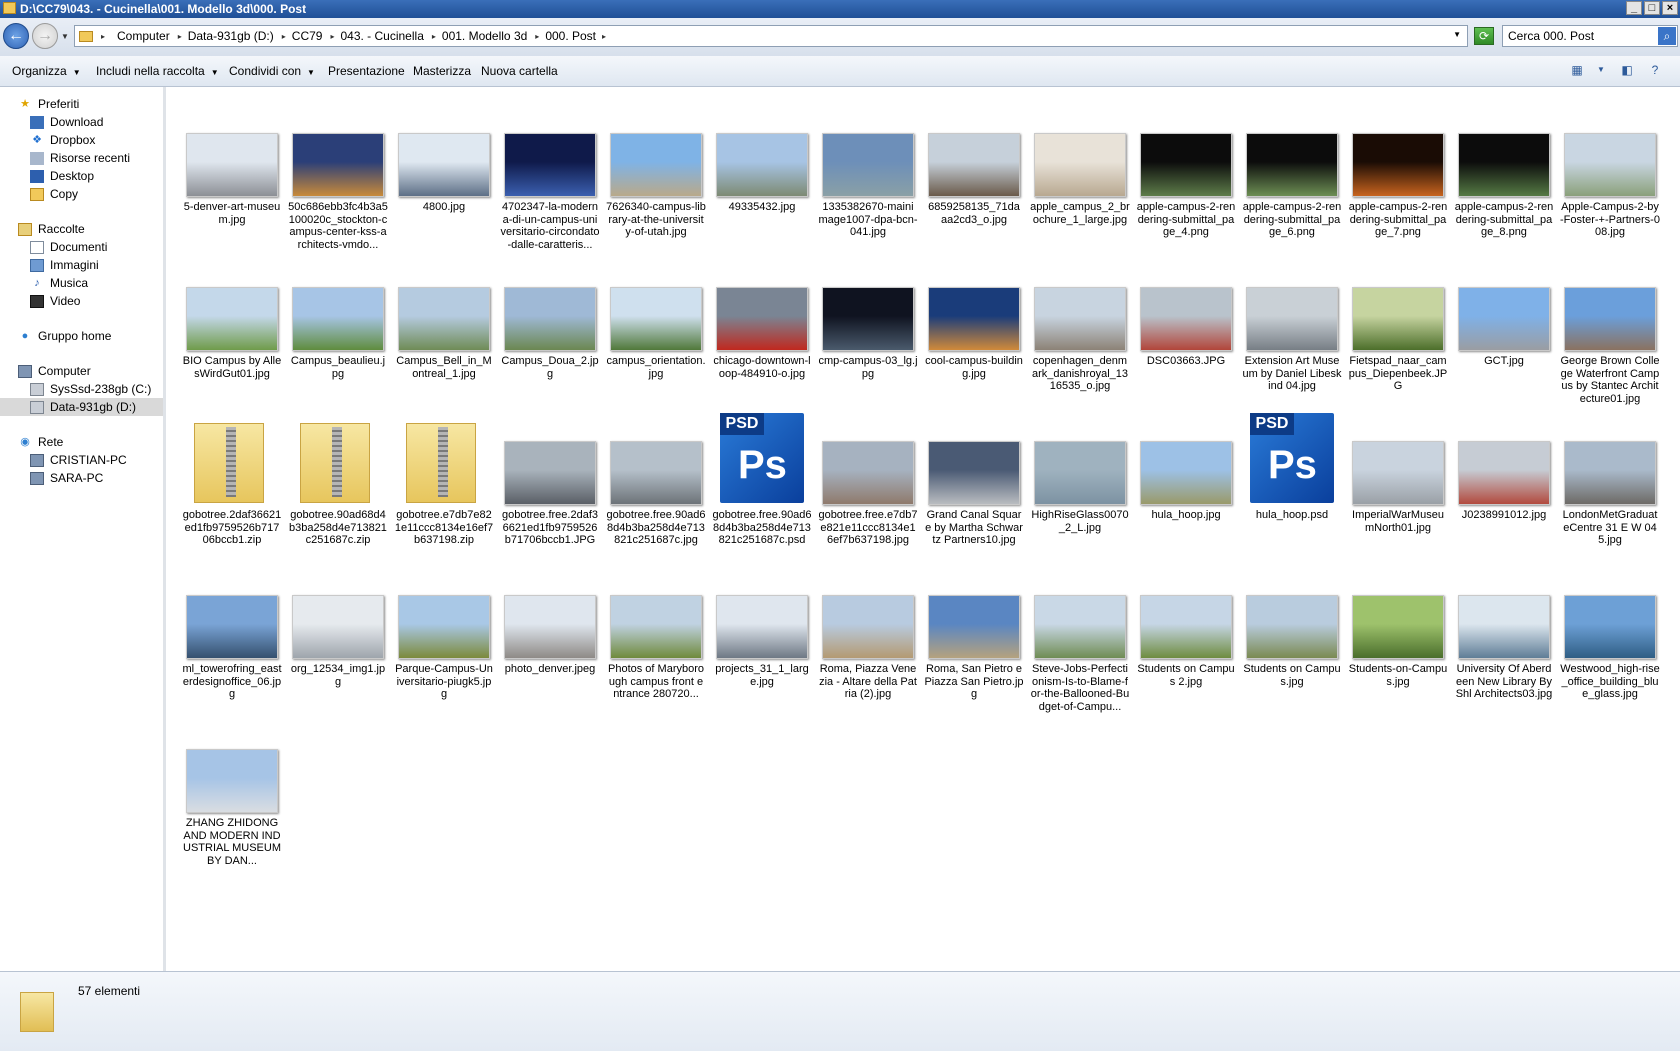 Image resolution: width=1680 pixels, height=1051 pixels. I want to click on nav-recenti: Risorse recenti, so click(80, 158).